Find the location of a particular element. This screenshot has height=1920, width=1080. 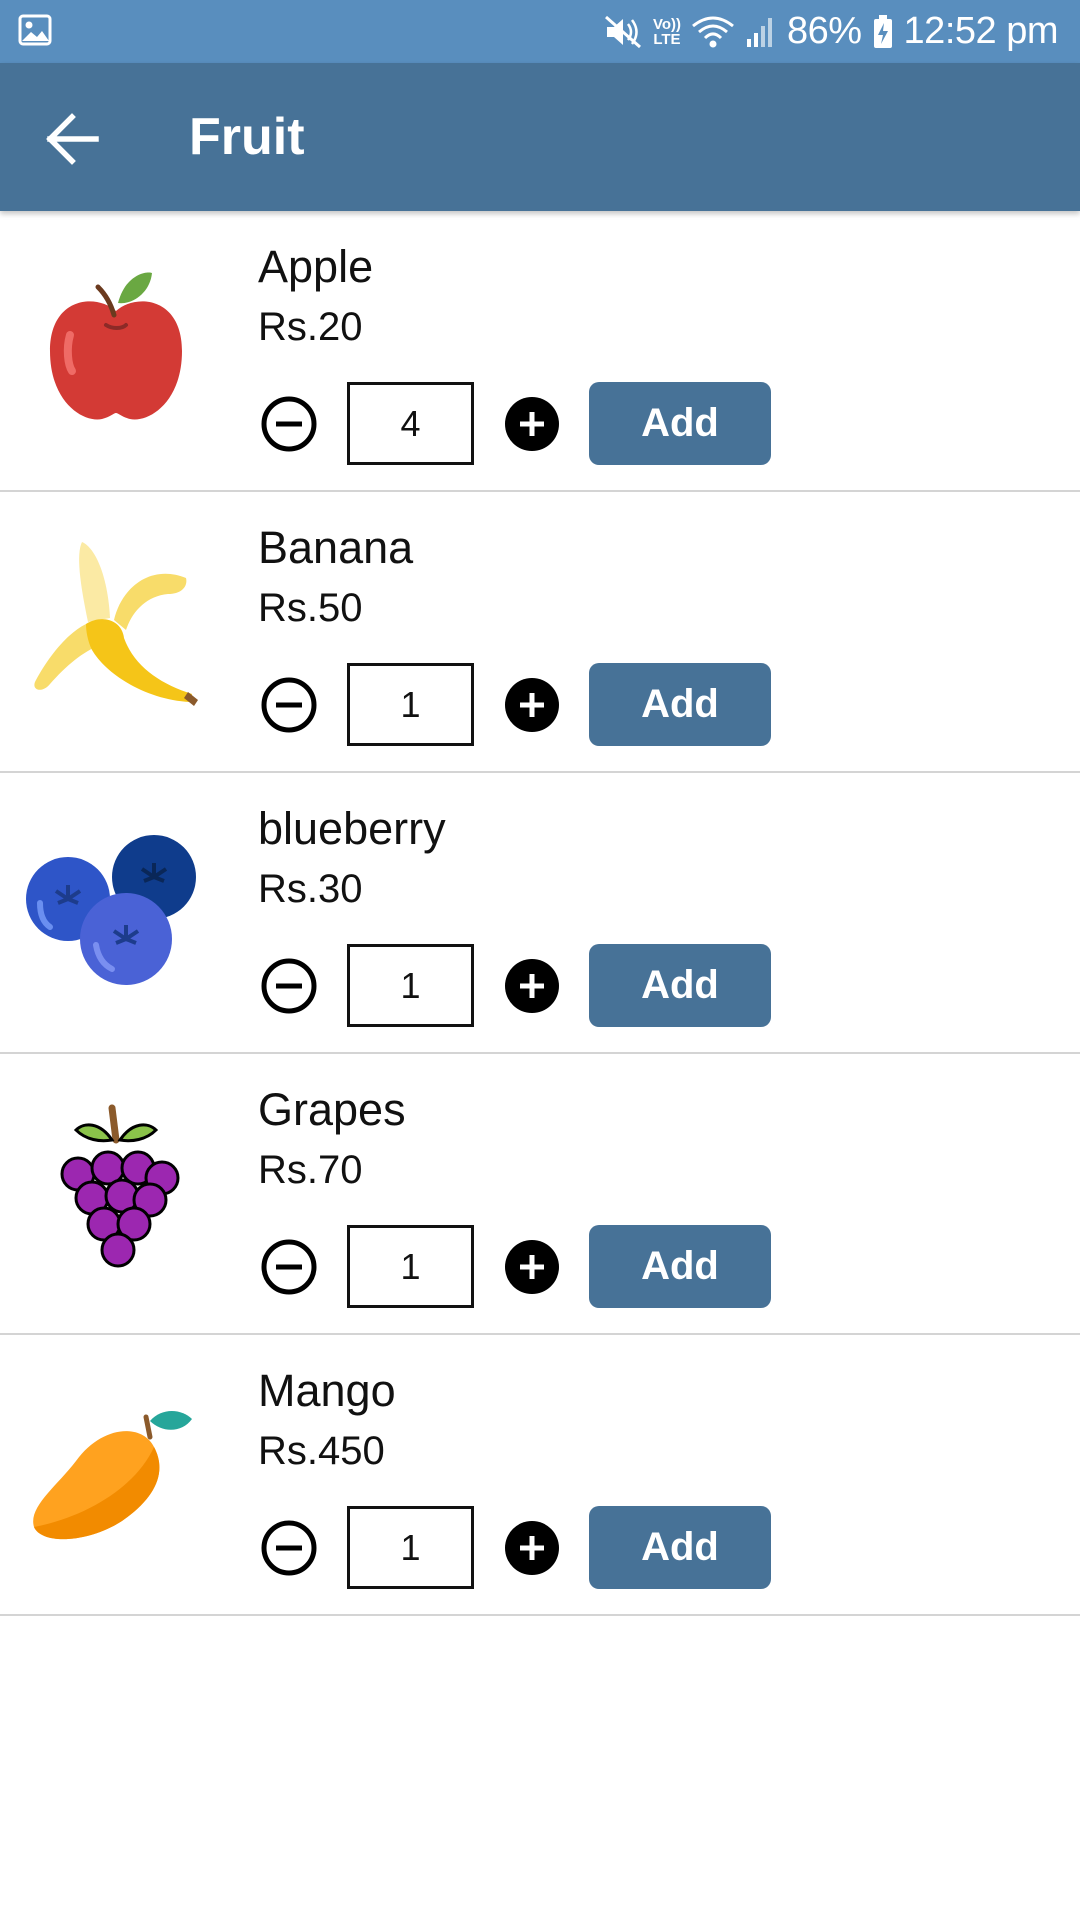

apple-icon is located at coordinates (116, 346).